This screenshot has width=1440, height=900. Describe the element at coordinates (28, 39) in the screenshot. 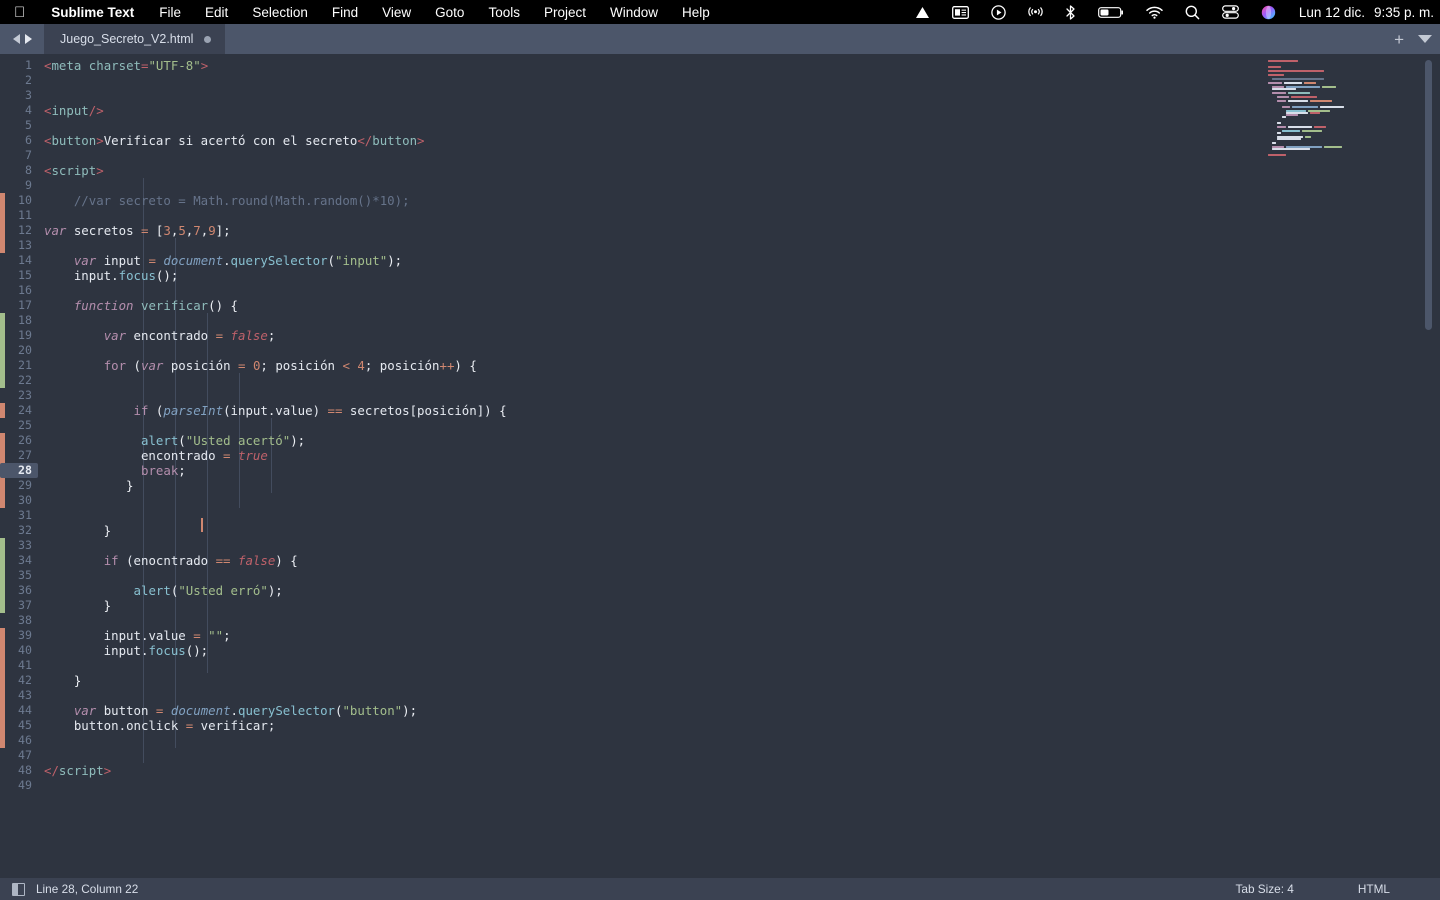

I see `arrow-right-icon` at that location.